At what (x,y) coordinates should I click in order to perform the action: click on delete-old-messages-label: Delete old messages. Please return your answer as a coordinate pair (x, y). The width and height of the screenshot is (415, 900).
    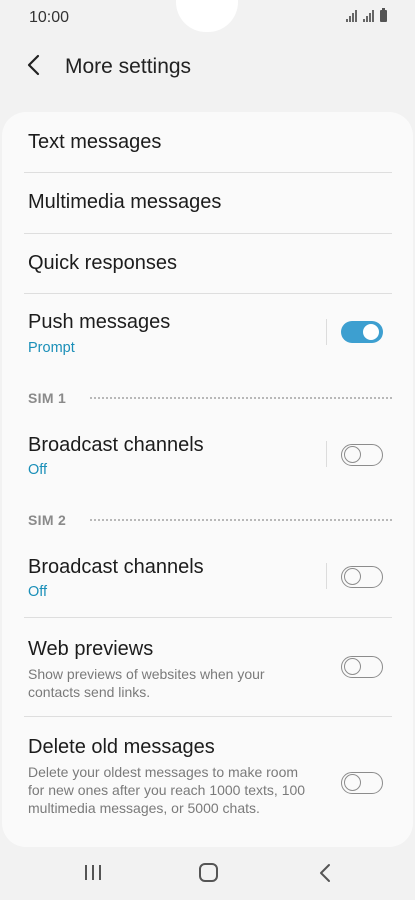
    Looking at the image, I should click on (121, 747).